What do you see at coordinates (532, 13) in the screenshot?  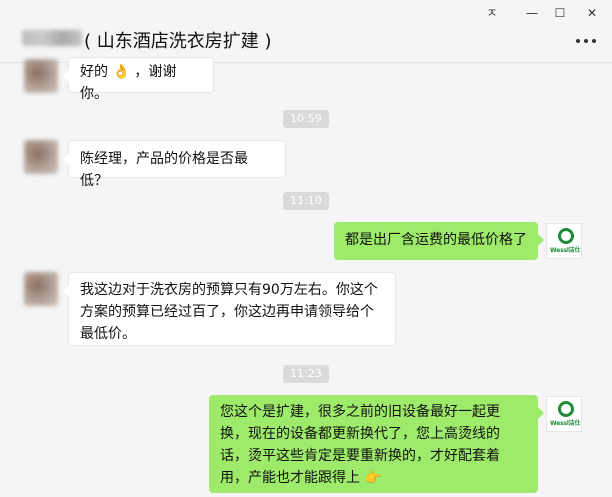 I see `minimize-icon: —` at bounding box center [532, 13].